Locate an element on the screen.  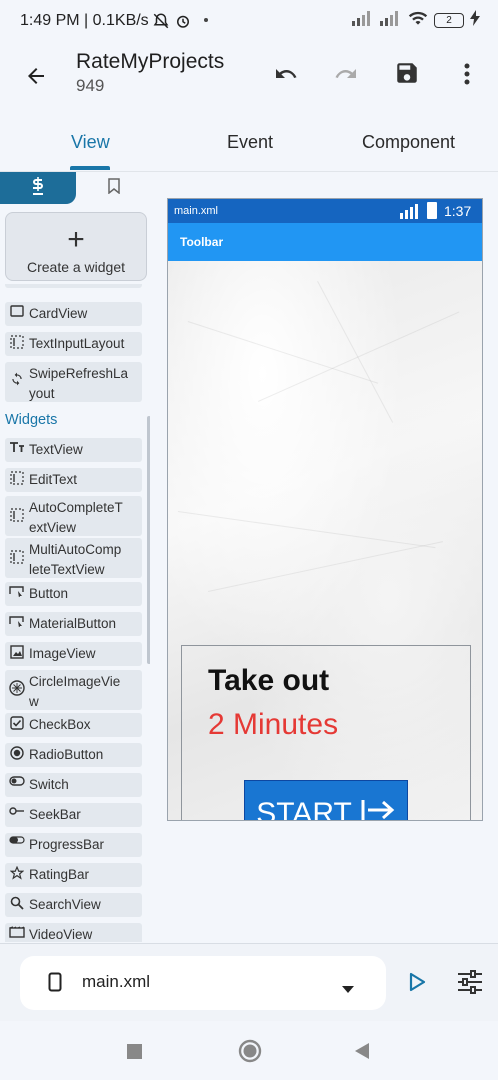
palette-item-textinputlayout: TextInputLayout is located at coordinates (73, 344).